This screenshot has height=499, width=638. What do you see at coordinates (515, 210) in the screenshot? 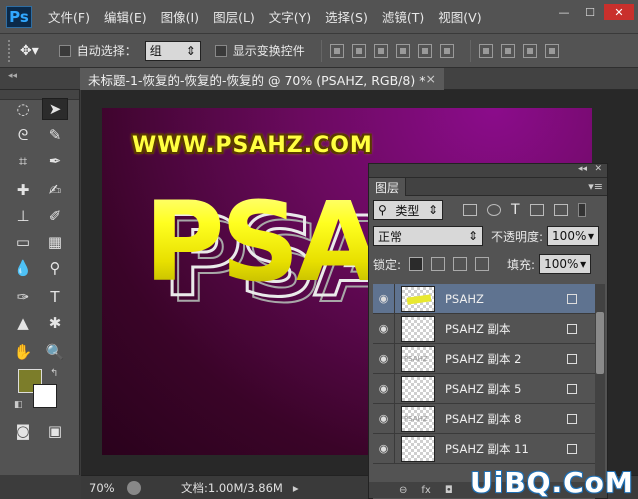
I see `filter-type-icon: T` at bounding box center [515, 210].